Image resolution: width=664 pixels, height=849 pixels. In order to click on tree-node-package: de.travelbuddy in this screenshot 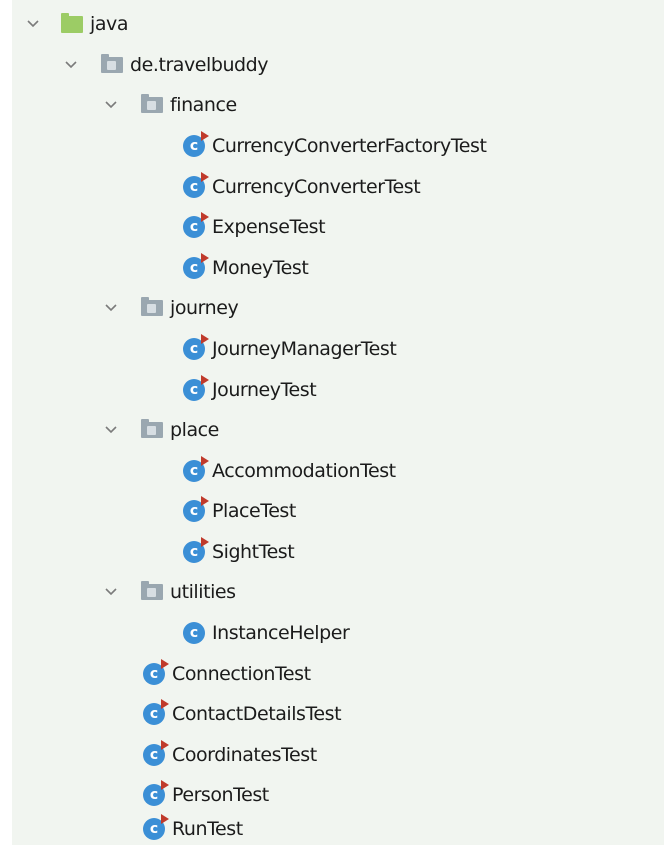, I will do `click(140, 65)`.